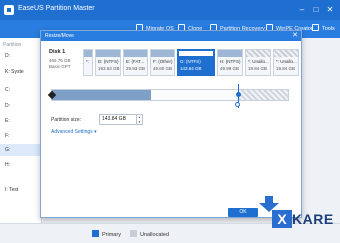  I want to click on sidebar-item: E:, so click(21, 121).